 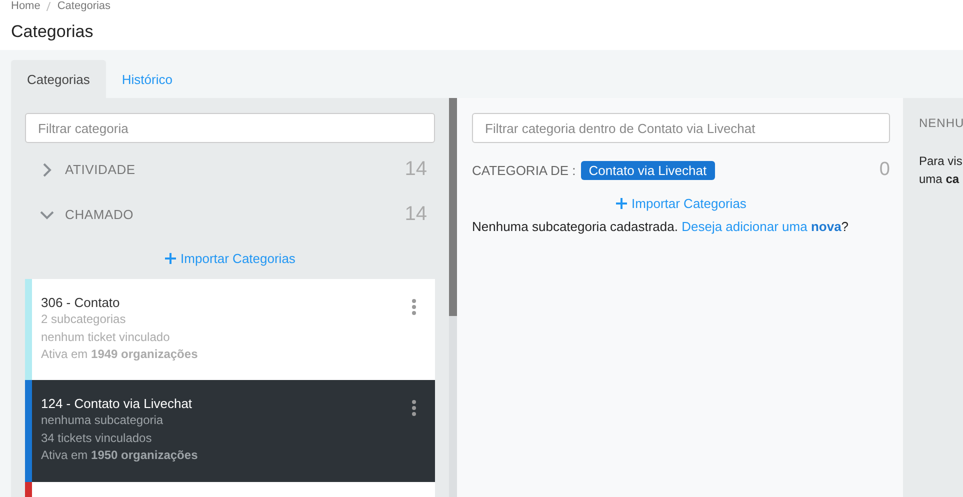 What do you see at coordinates (884, 170) in the screenshot?
I see `subcategory-count: 0` at bounding box center [884, 170].